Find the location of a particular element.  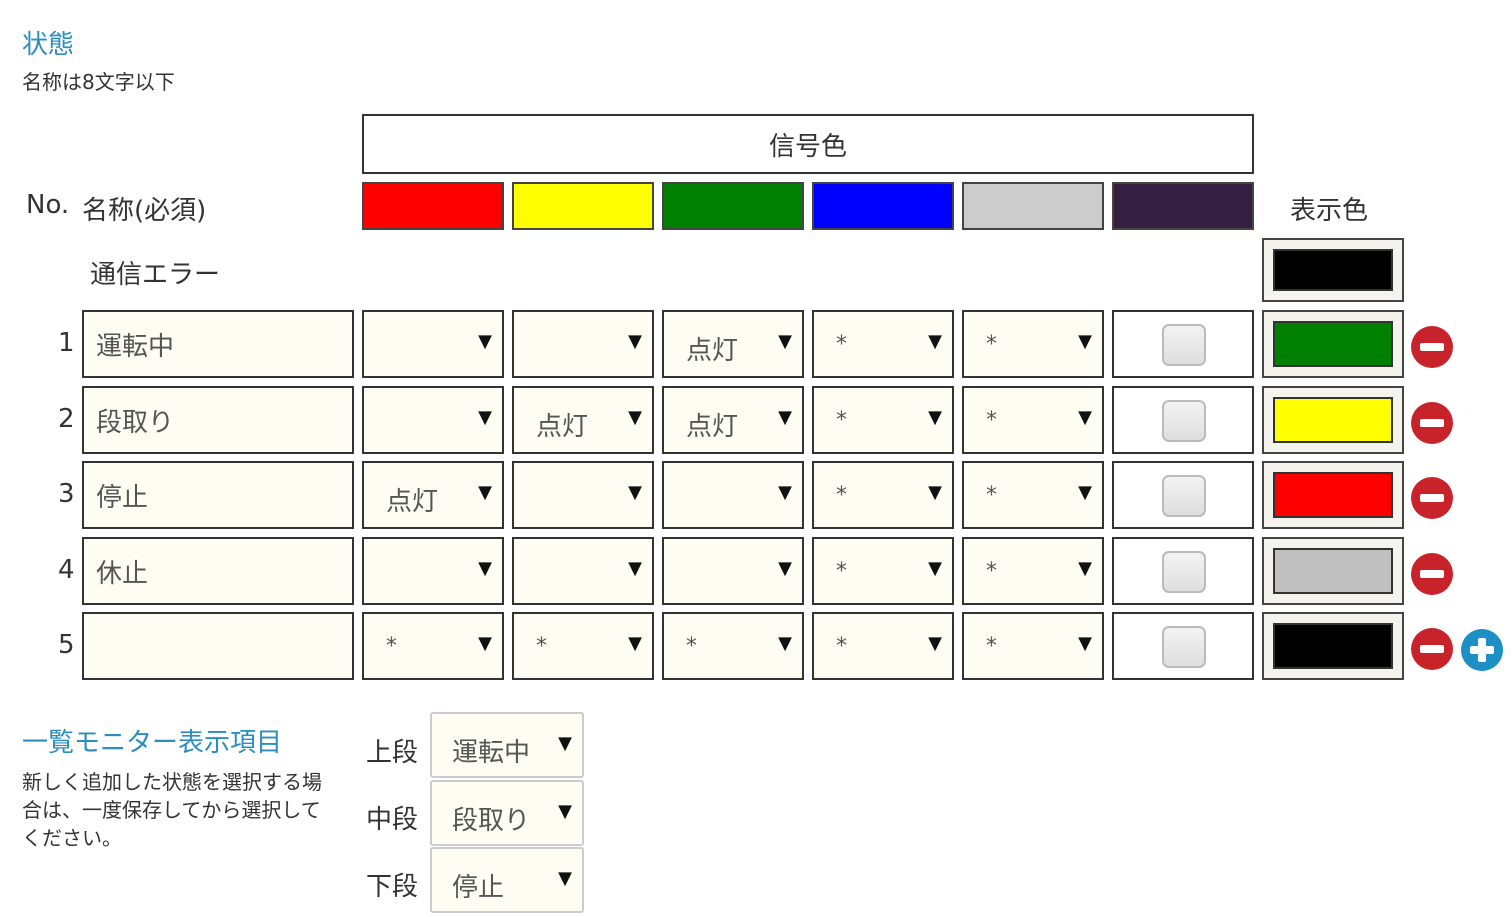

status-name-input: 運転中 is located at coordinates (218, 344).